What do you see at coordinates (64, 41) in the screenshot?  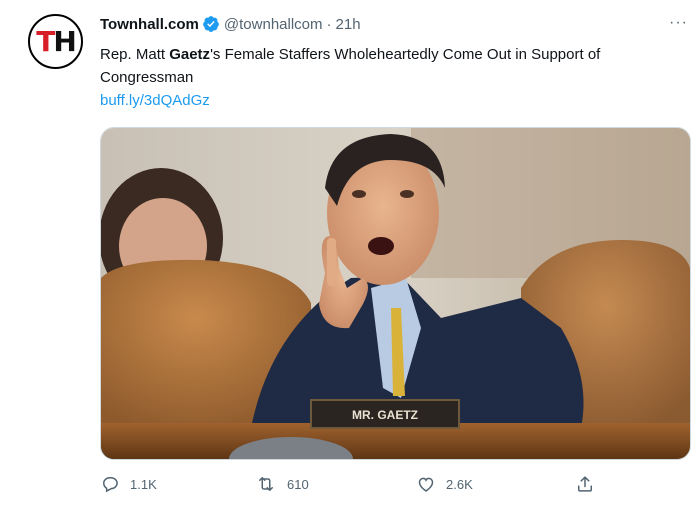 I see `logo-letter-h: H` at bounding box center [64, 41].